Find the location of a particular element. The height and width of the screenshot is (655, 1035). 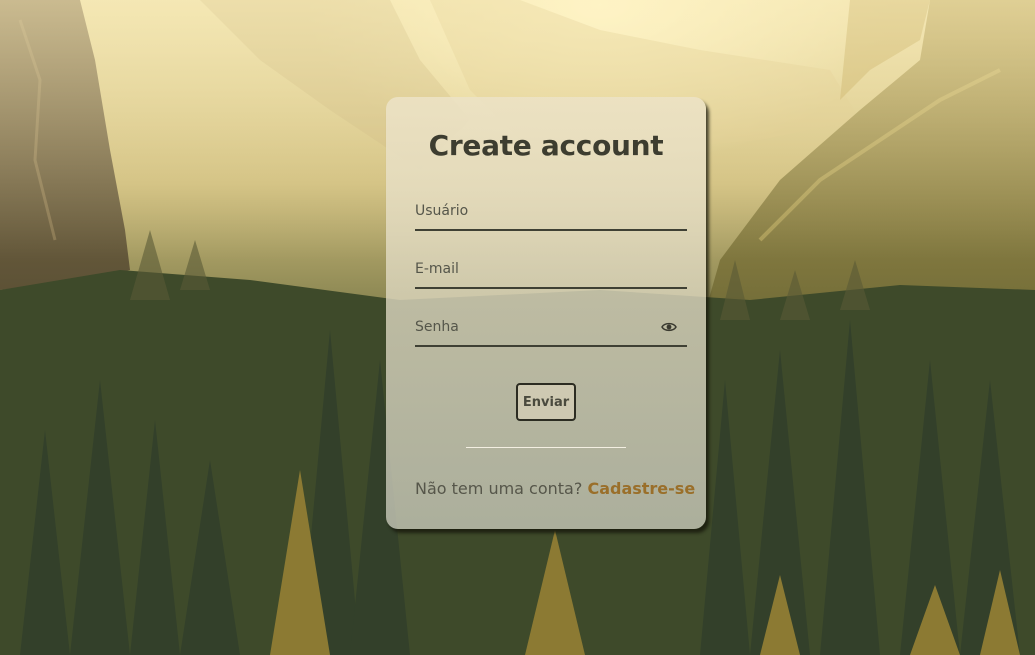

password-input is located at coordinates (530, 327).